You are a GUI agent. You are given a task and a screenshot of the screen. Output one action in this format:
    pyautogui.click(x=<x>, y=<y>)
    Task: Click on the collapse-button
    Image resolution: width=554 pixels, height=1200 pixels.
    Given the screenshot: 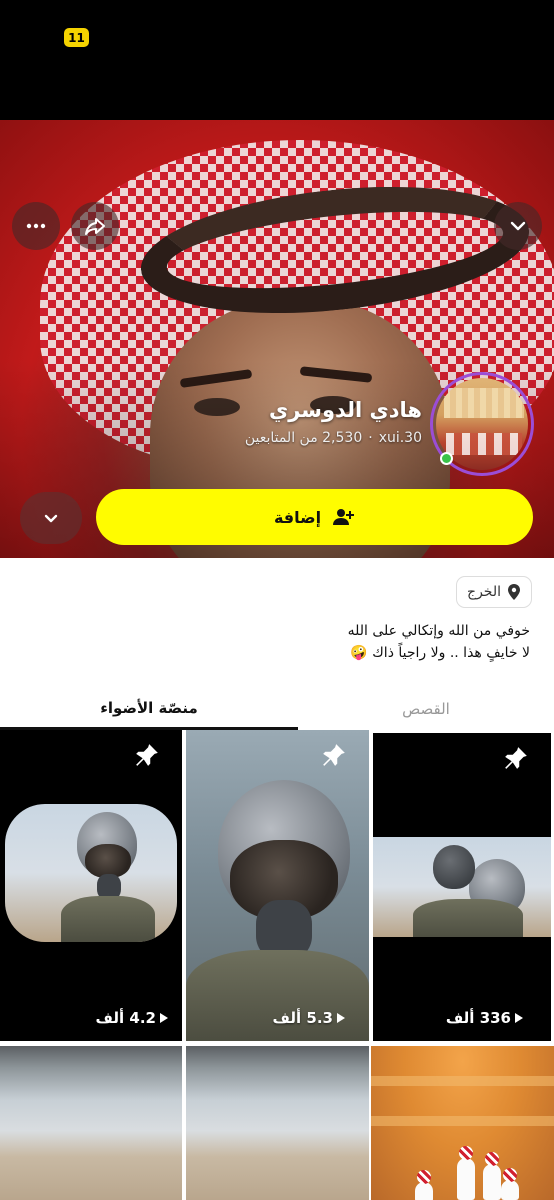 What is the action you would take?
    pyautogui.click(x=518, y=226)
    